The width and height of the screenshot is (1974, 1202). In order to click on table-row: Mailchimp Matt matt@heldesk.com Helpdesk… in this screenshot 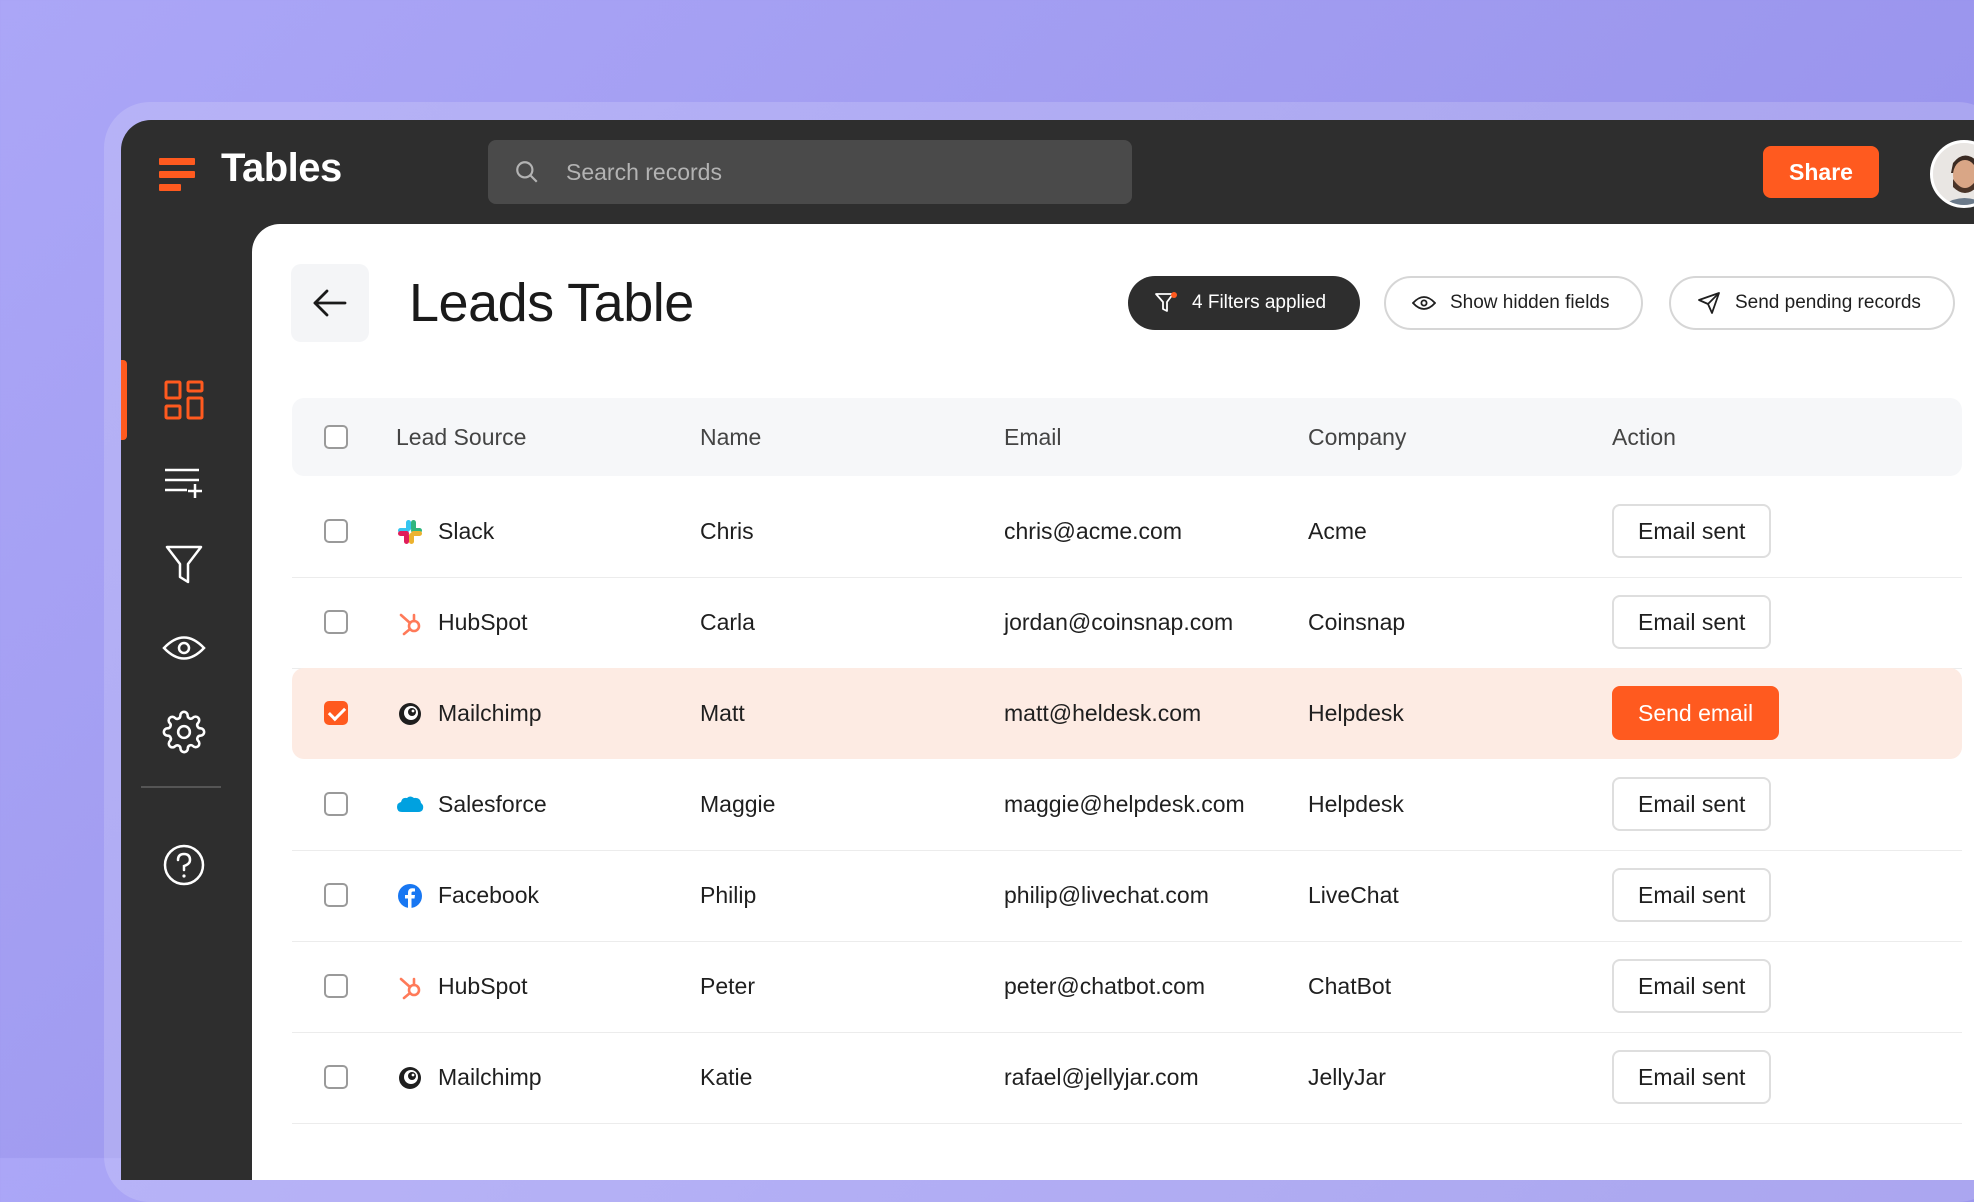, I will do `click(1127, 713)`.